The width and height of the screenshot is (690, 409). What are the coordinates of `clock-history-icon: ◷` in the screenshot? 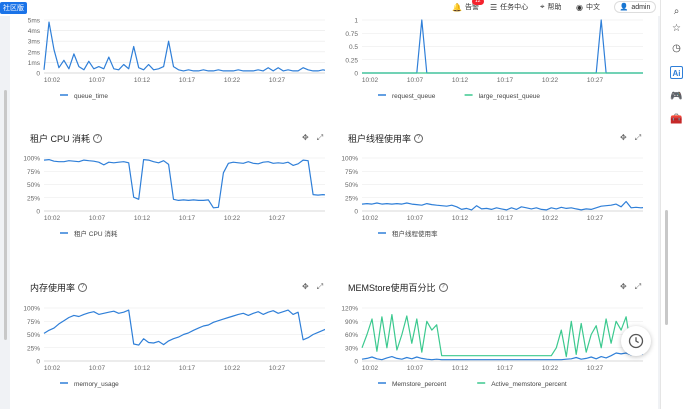 It's located at (676, 48).